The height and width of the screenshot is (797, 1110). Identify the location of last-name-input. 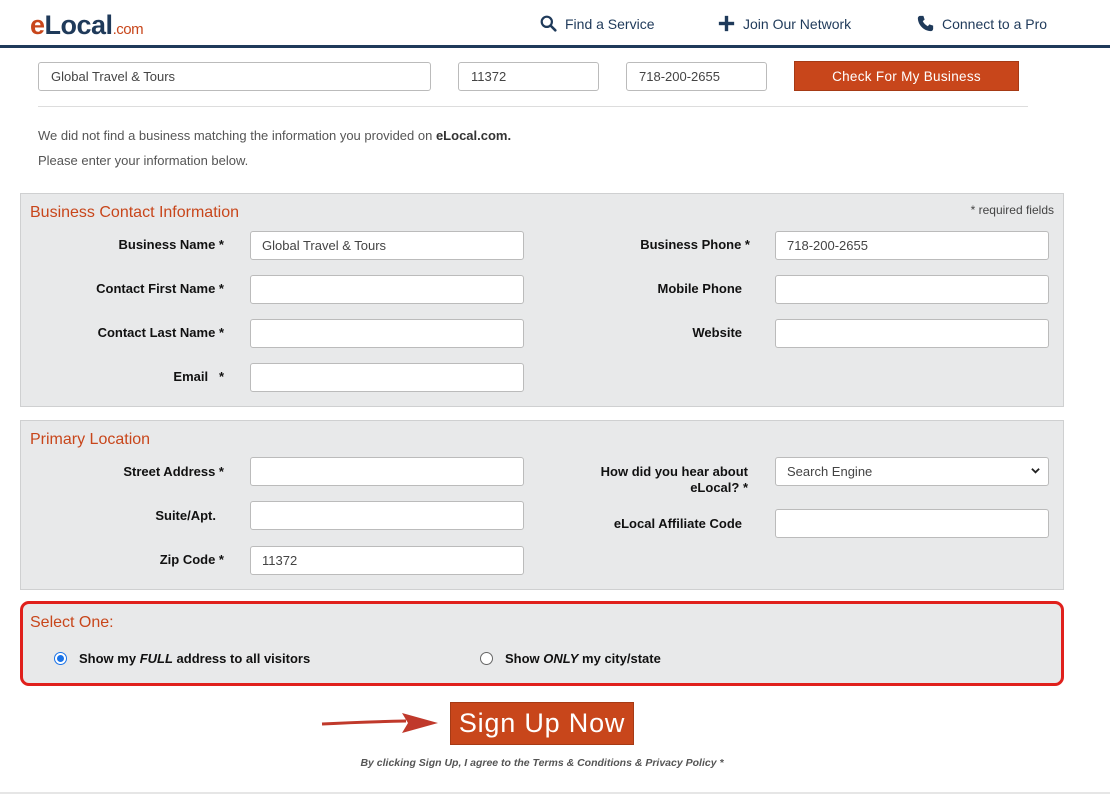
(387, 333).